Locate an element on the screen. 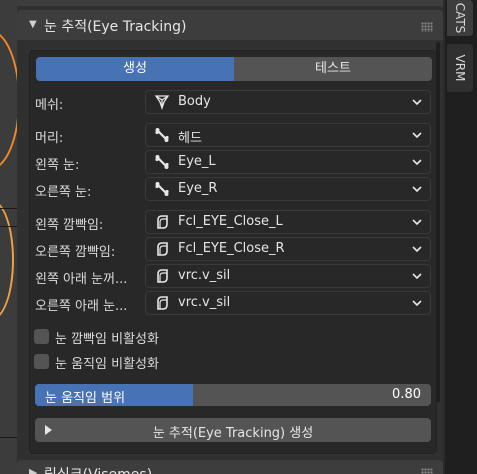 The width and height of the screenshot is (477, 474). tab-cats-label: CATS is located at coordinates (460, 18).